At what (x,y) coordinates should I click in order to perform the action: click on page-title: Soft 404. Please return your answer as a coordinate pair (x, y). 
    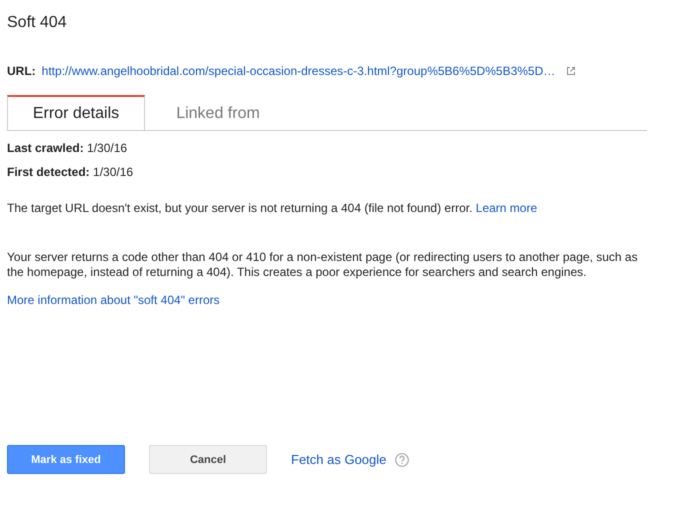
    Looking at the image, I should click on (37, 23).